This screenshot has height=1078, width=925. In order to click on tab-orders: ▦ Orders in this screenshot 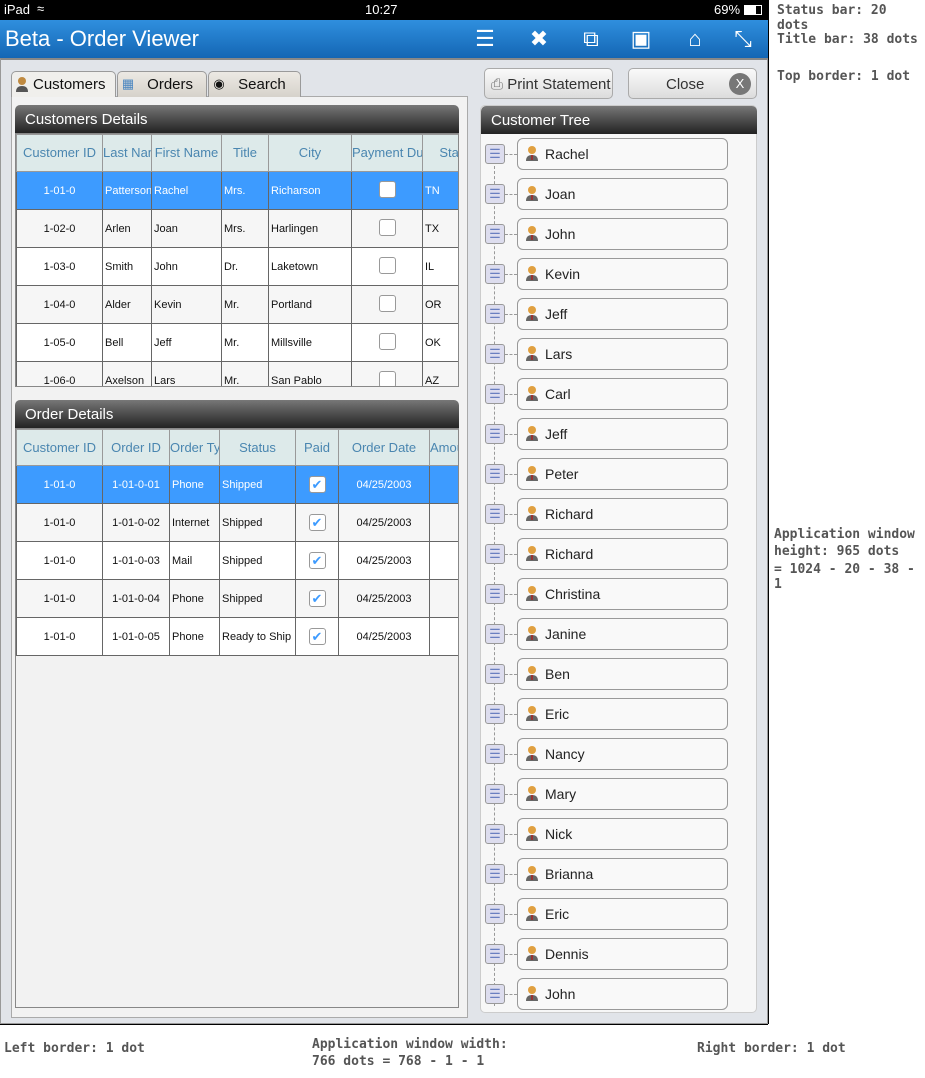, I will do `click(162, 84)`.